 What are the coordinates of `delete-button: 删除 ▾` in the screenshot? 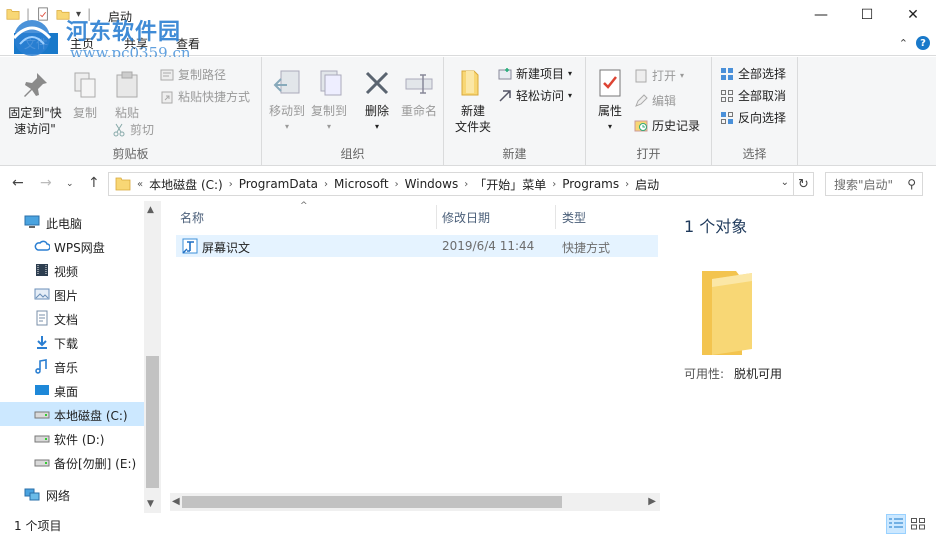 It's located at (377, 101).